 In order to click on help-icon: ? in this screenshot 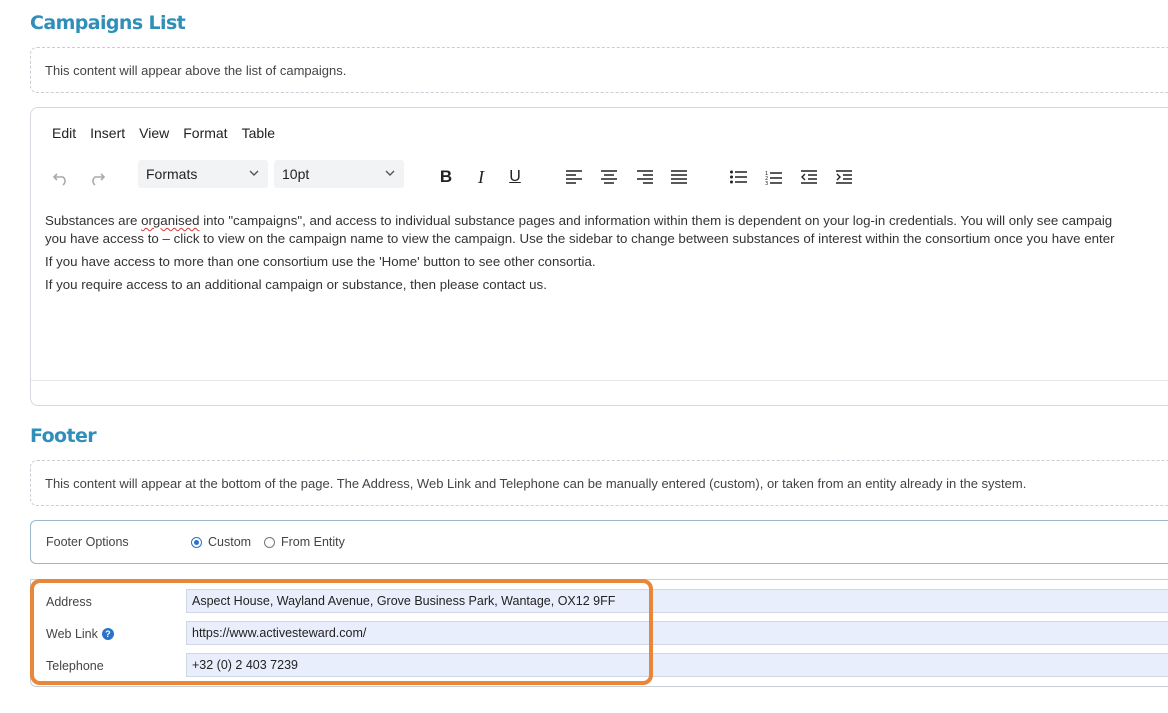, I will do `click(107, 634)`.